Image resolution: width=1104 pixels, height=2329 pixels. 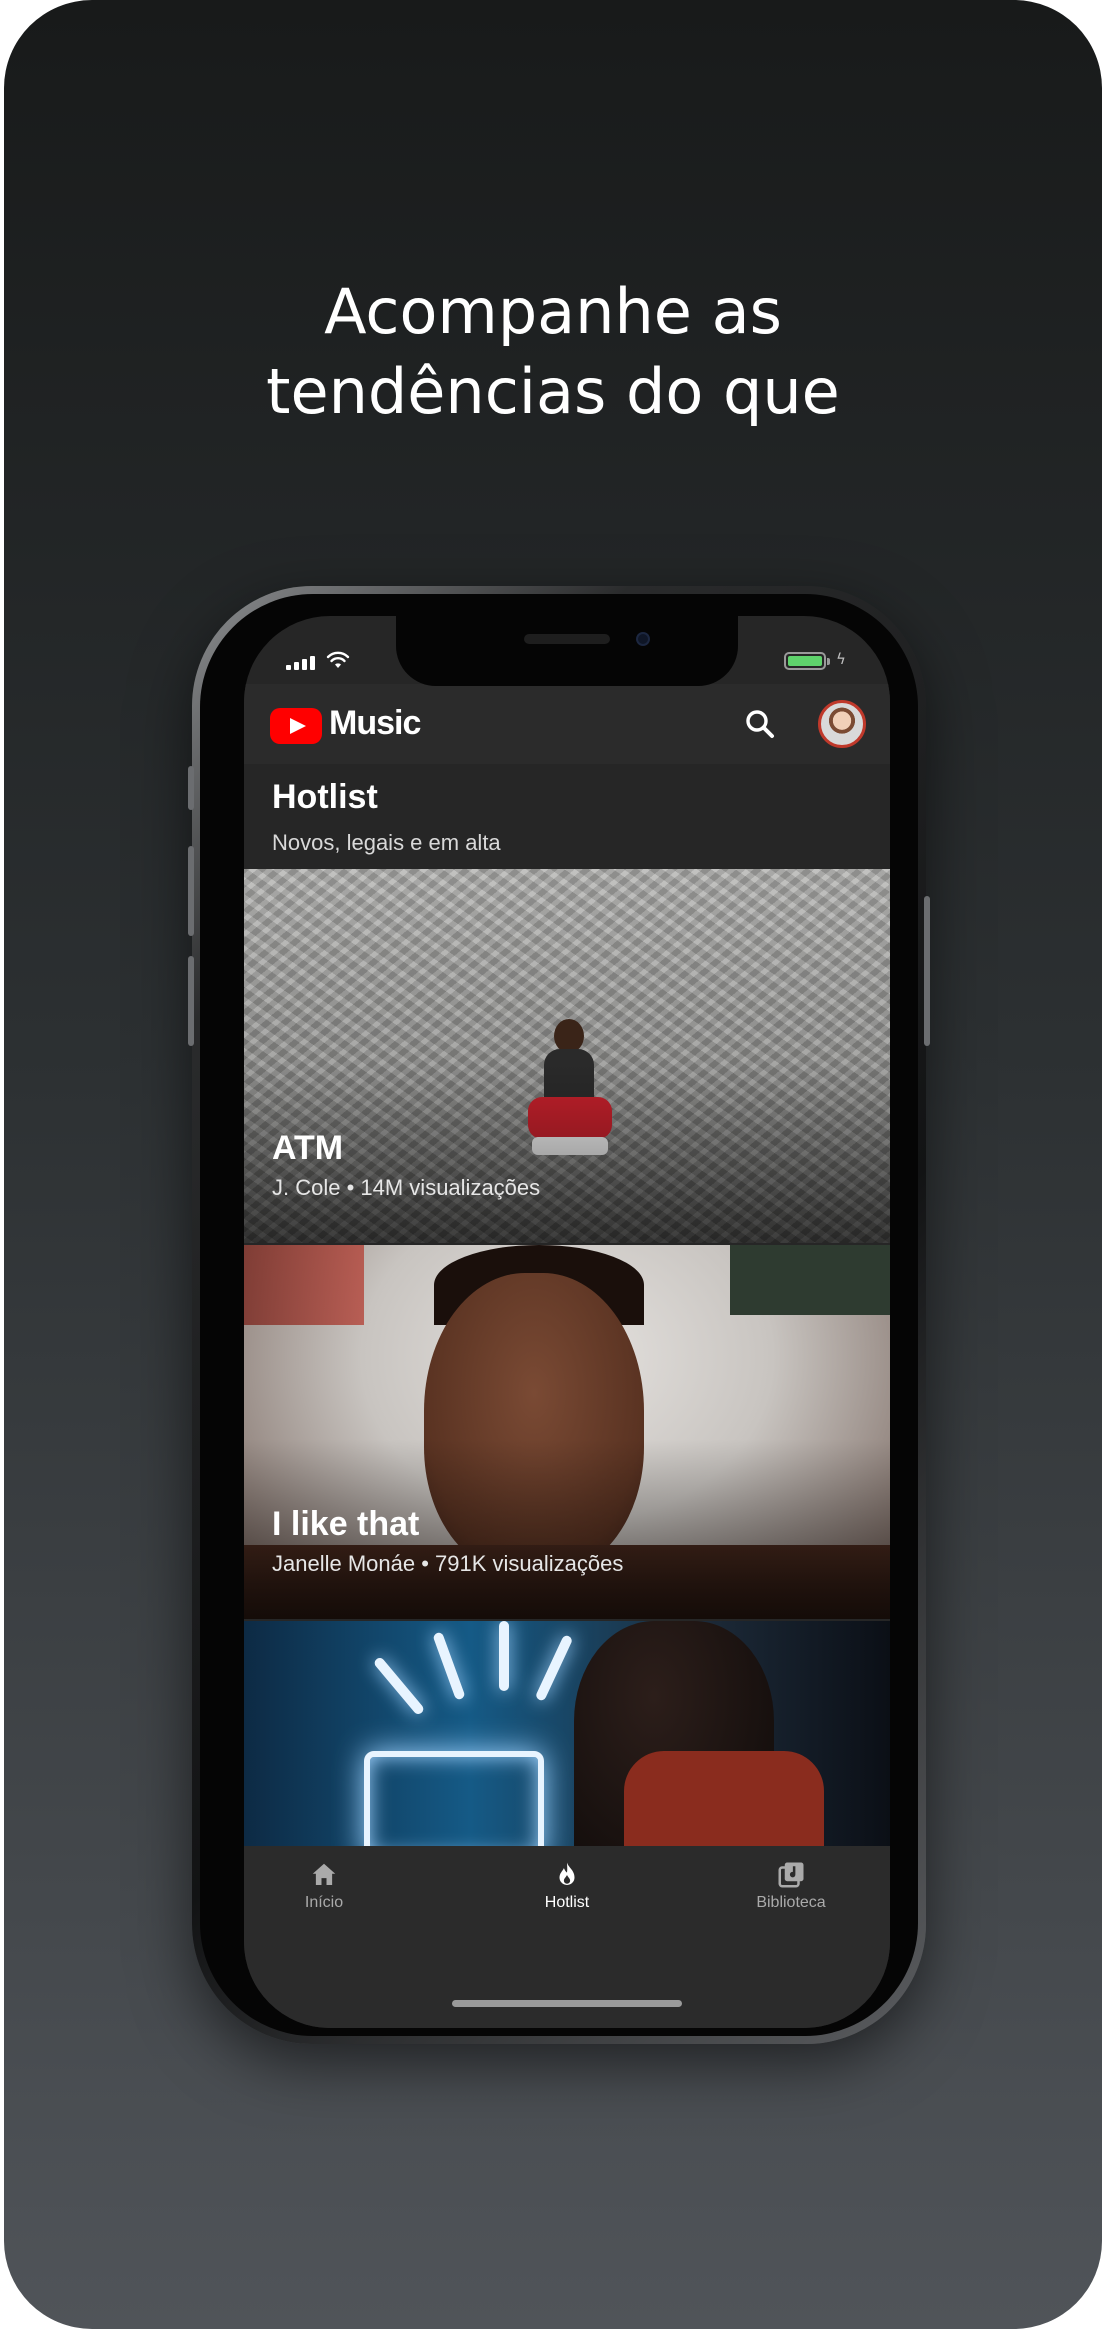 What do you see at coordinates (567, 651) in the screenshot?
I see `notch` at bounding box center [567, 651].